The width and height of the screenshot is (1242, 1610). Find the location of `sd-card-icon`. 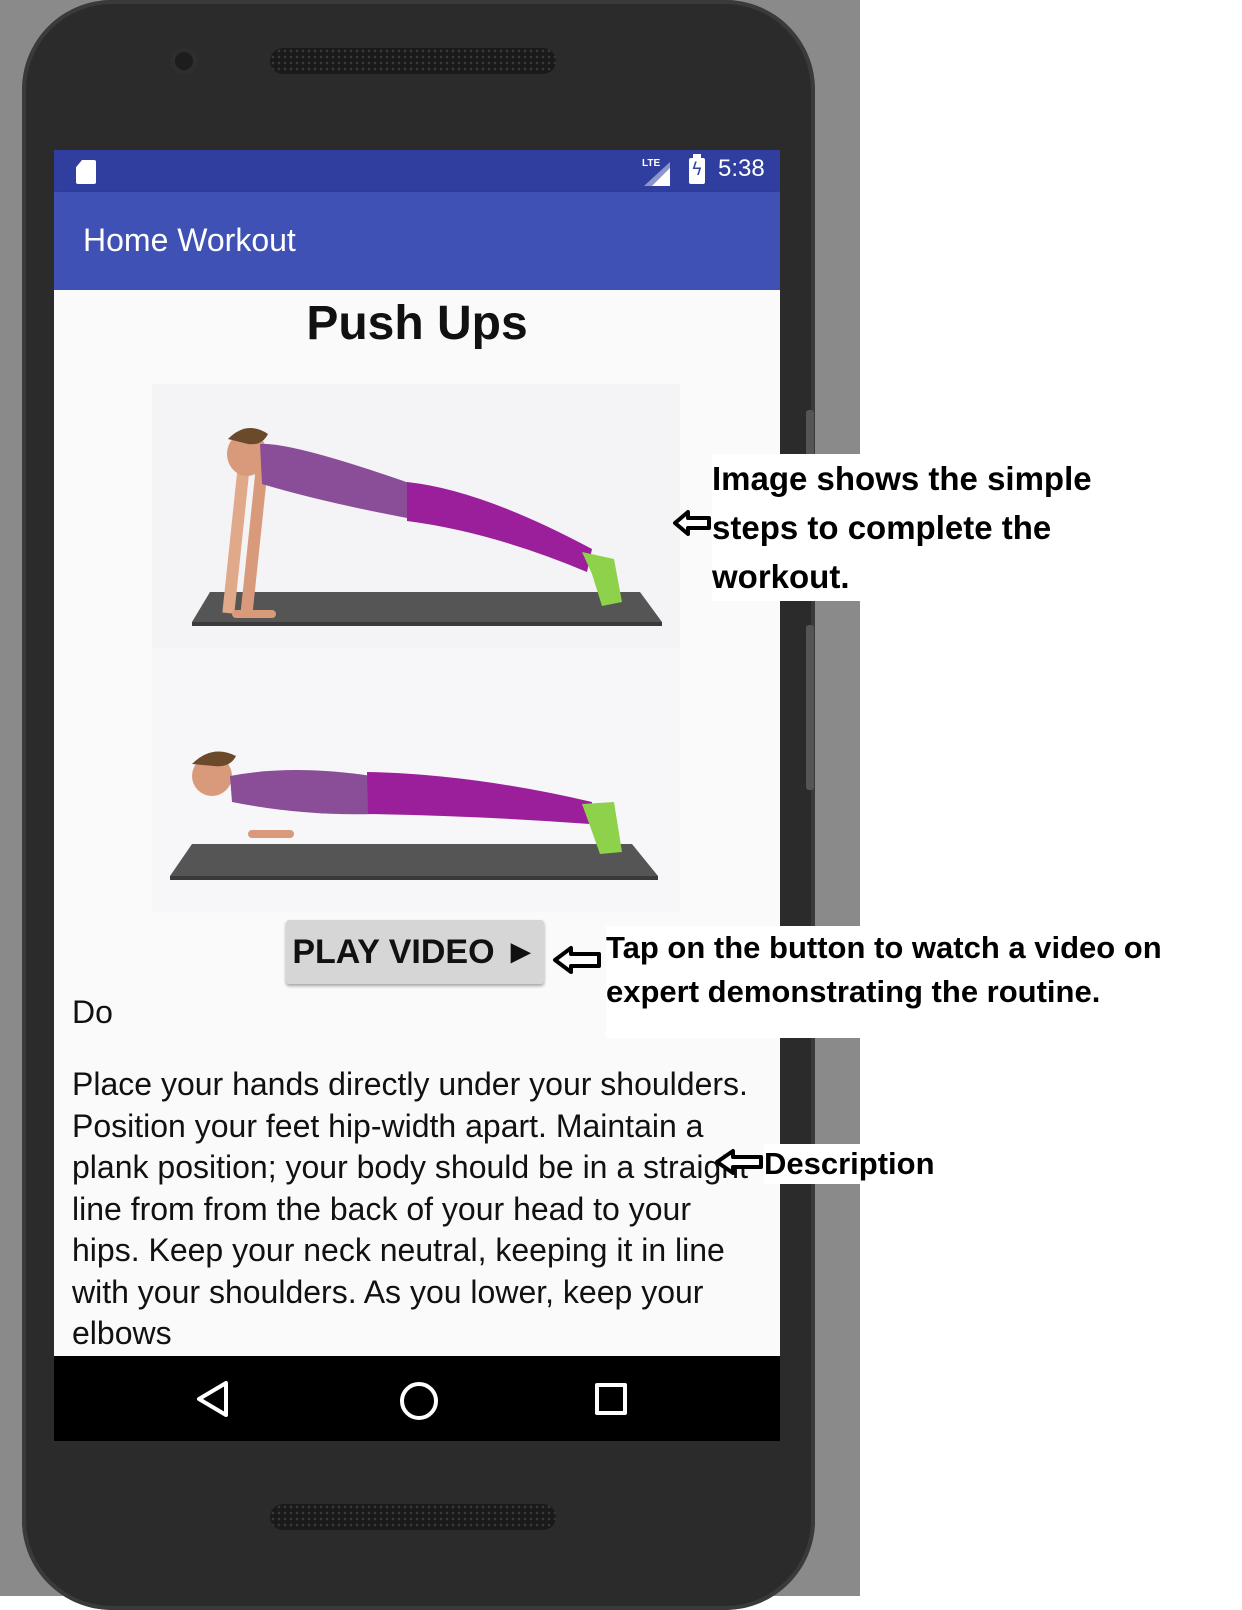

sd-card-icon is located at coordinates (86, 172).